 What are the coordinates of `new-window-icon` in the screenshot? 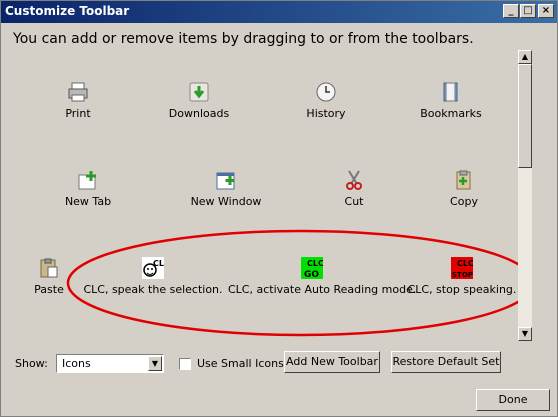 It's located at (225, 181).